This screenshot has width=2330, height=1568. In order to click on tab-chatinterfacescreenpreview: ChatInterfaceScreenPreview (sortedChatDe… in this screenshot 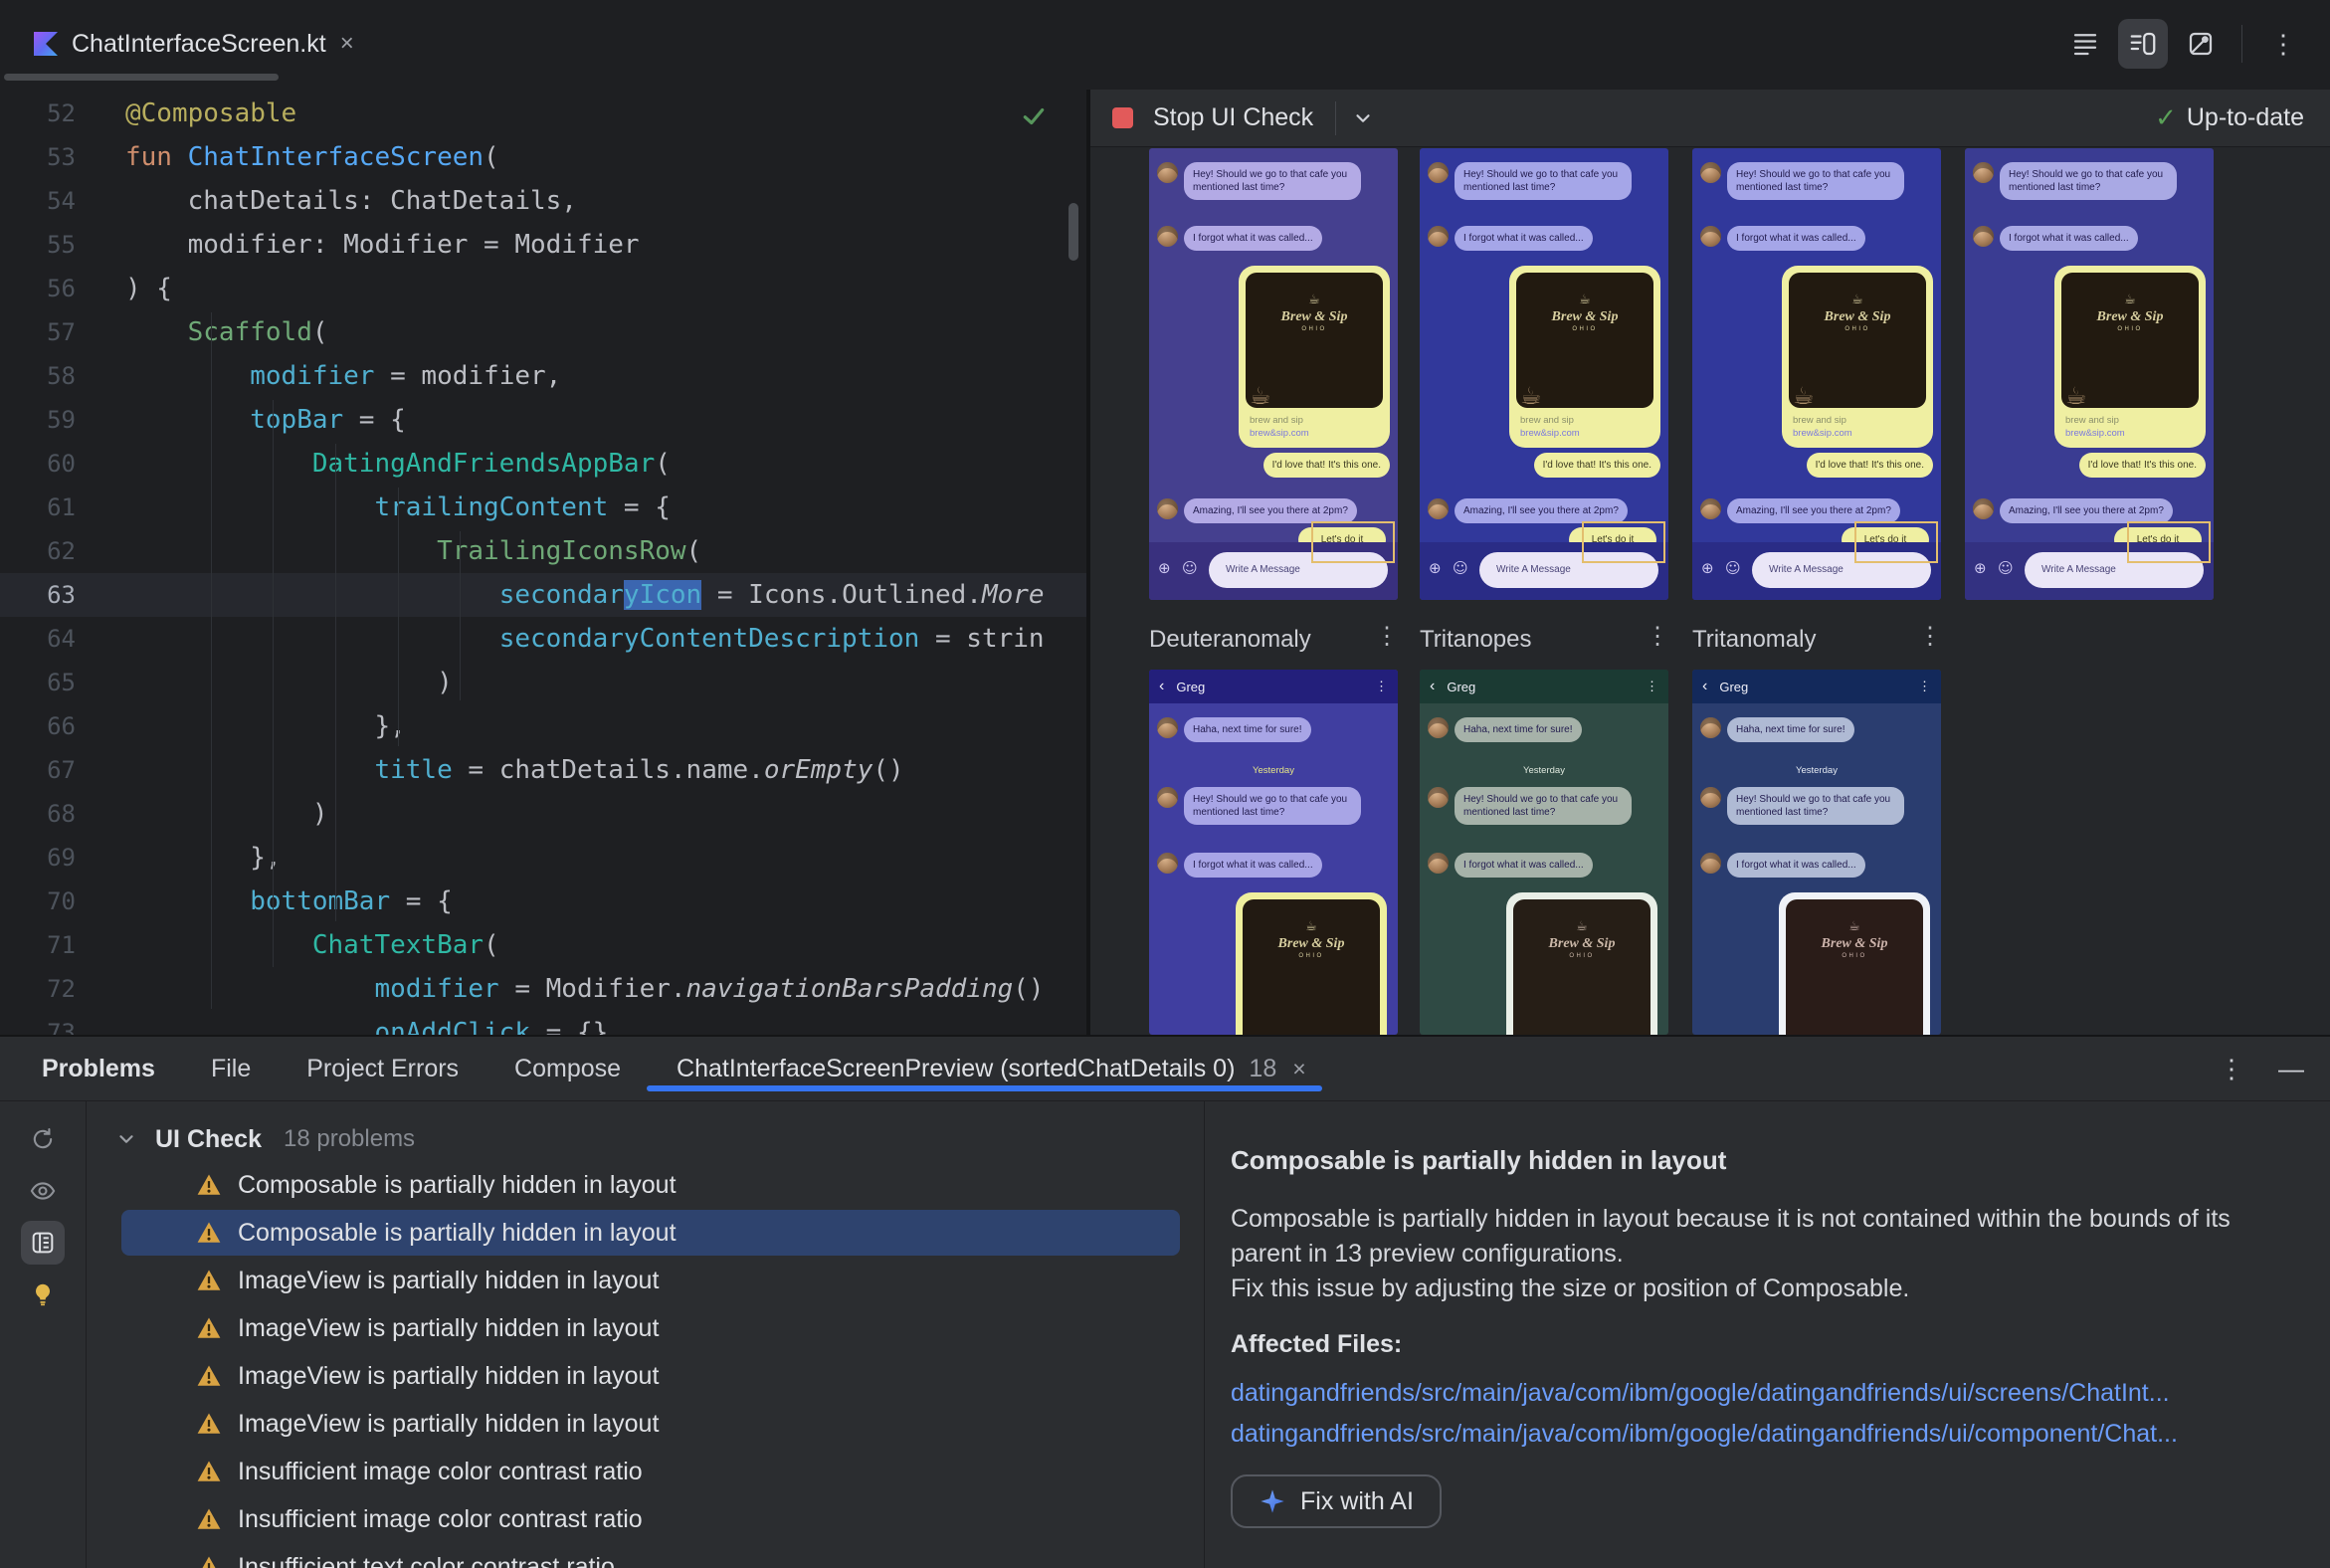, I will do `click(984, 1073)`.